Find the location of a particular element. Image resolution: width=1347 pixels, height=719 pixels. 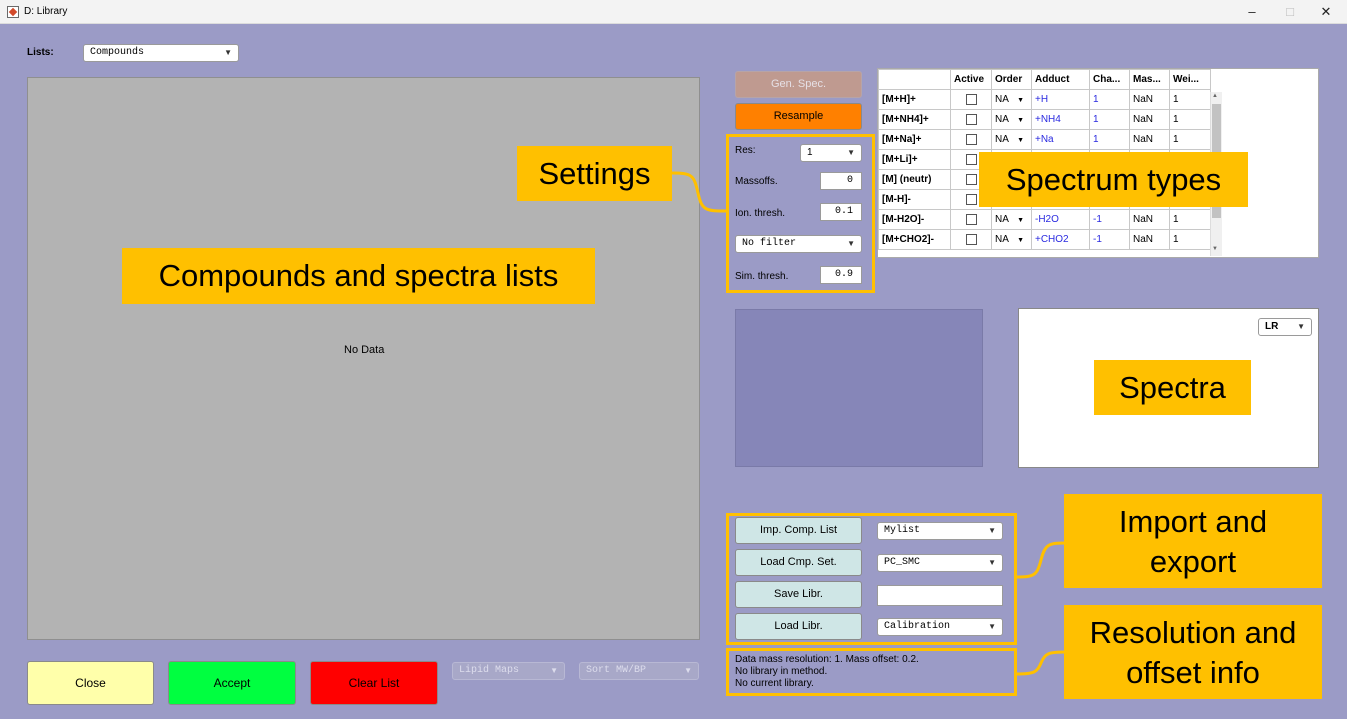

table-row: [M+NH4]+ NA ▼ +NH4 1 NaN 1 is located at coordinates (1044, 119).